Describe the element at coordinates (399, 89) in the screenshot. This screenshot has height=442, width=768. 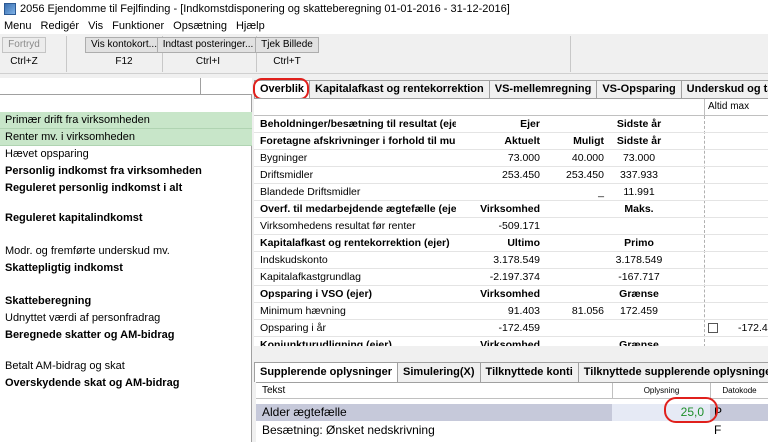
I see `tab-kapitalafkast: Kapitalafkast og rentekorrektion` at that location.